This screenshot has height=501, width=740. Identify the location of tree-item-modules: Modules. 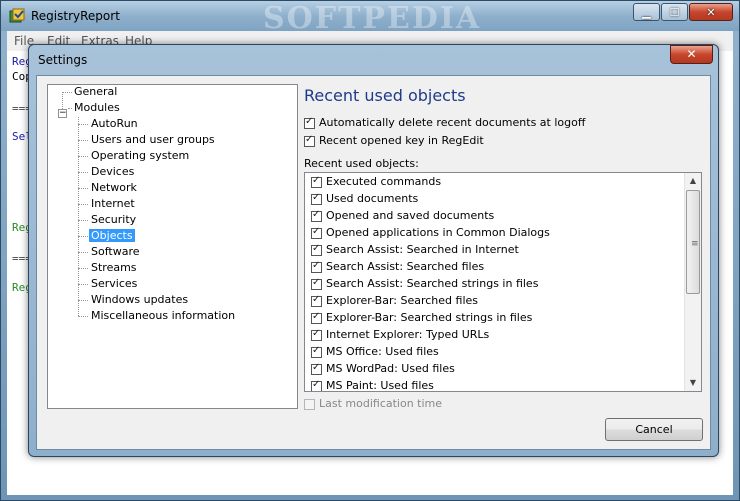
(97, 108).